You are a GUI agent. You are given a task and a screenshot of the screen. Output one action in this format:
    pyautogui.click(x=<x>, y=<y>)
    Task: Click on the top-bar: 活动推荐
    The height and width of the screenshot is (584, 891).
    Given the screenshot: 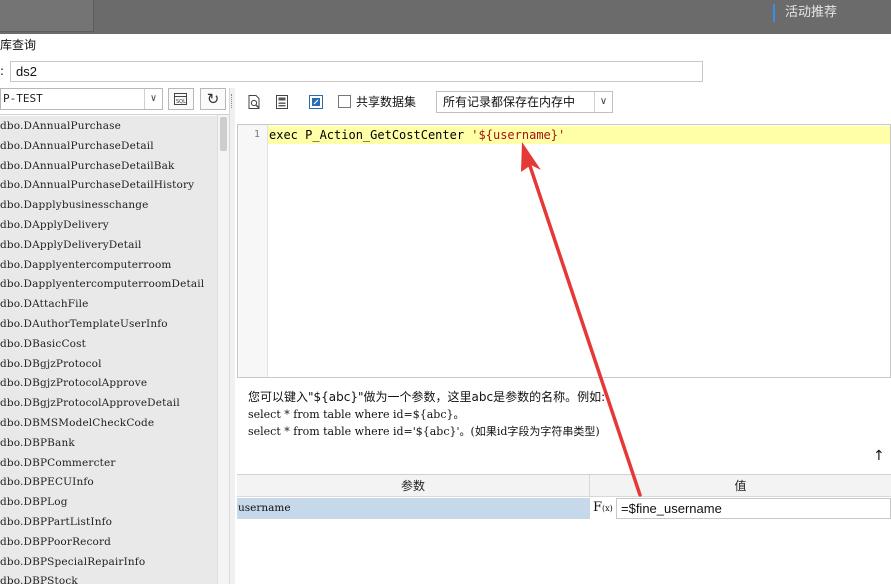 What is the action you would take?
    pyautogui.click(x=445, y=17)
    